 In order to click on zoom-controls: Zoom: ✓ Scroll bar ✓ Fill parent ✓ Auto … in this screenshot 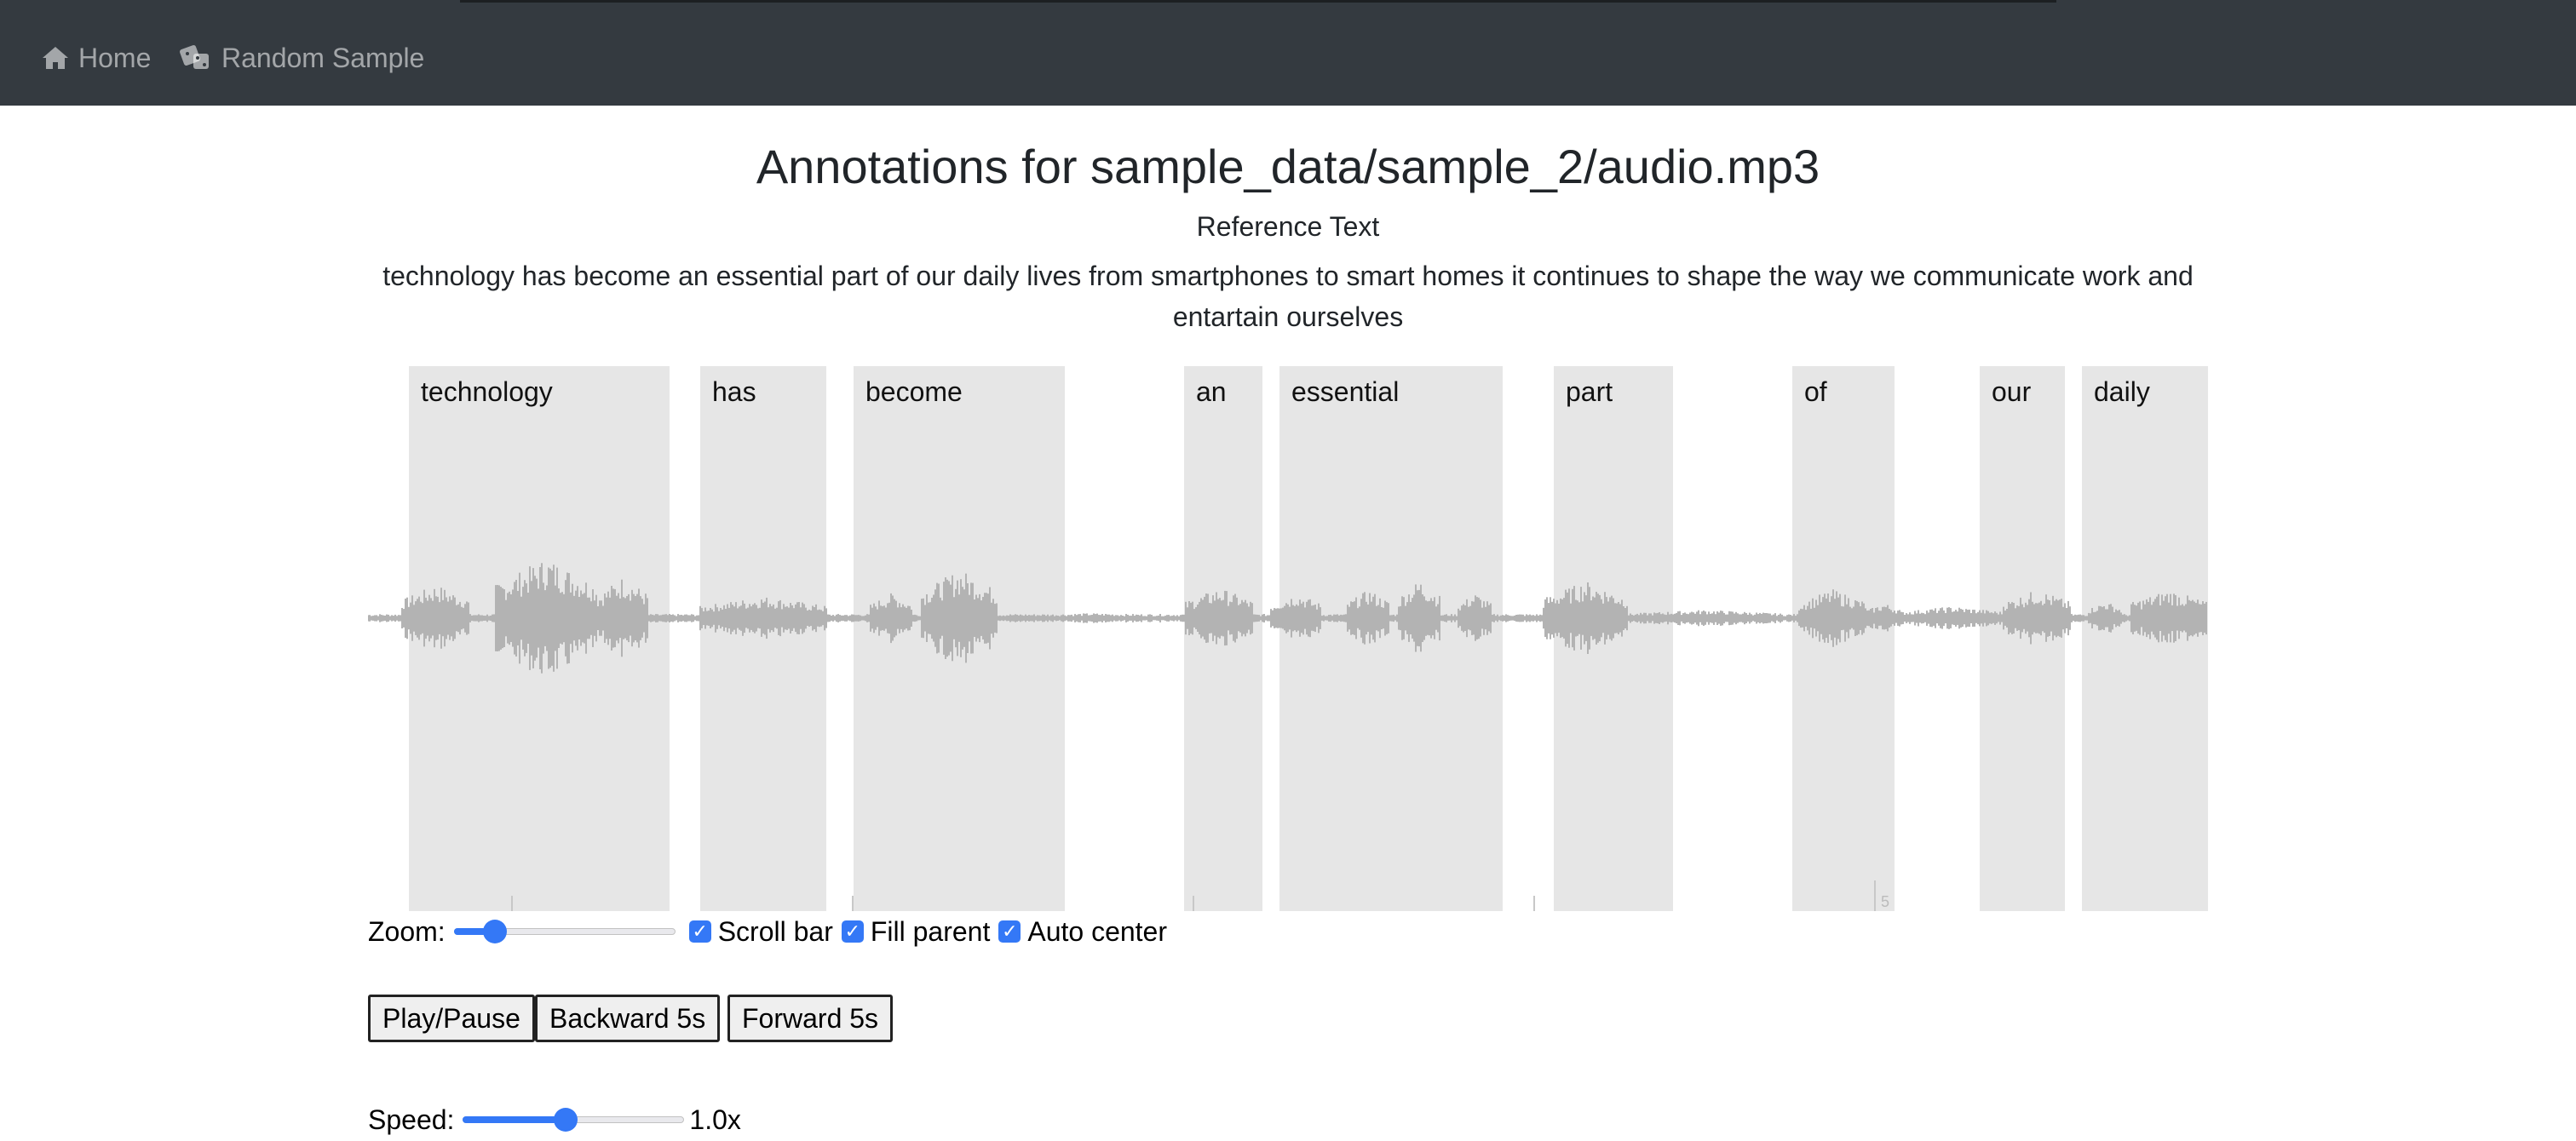, I will do `click(767, 932)`.